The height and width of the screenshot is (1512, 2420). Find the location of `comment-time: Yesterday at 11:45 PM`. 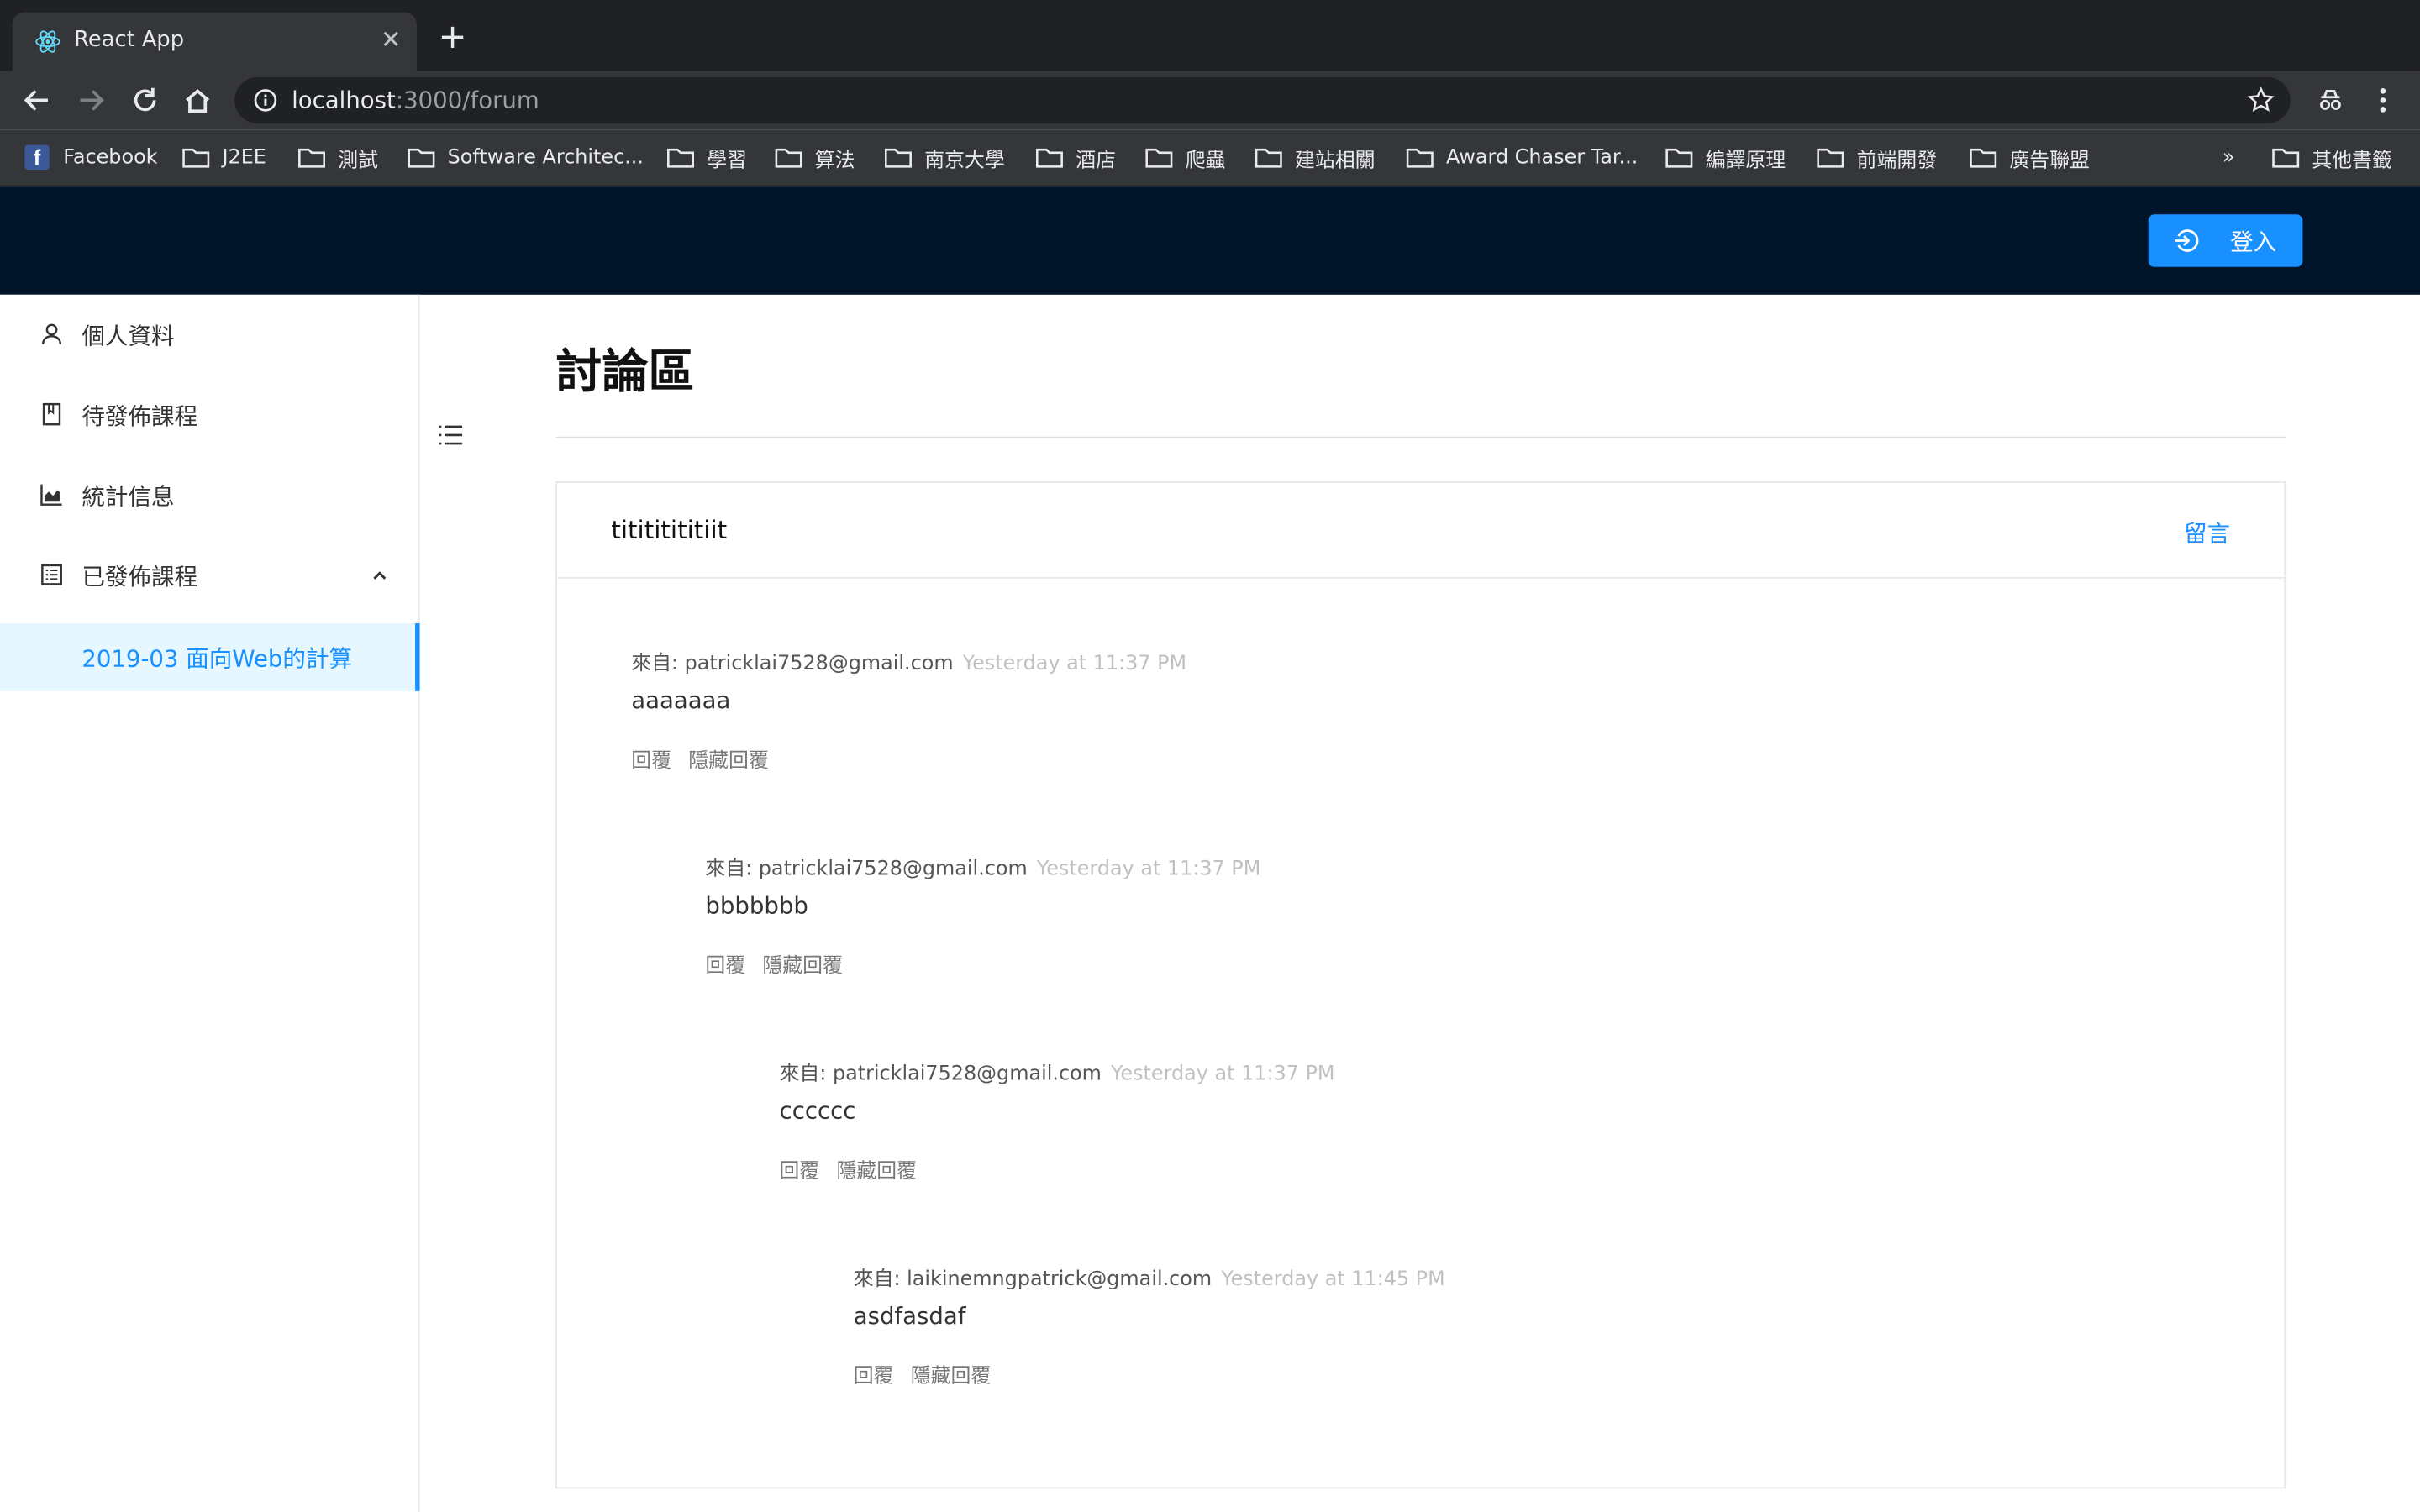

comment-time: Yesterday at 11:45 PM is located at coordinates (1333, 1280).